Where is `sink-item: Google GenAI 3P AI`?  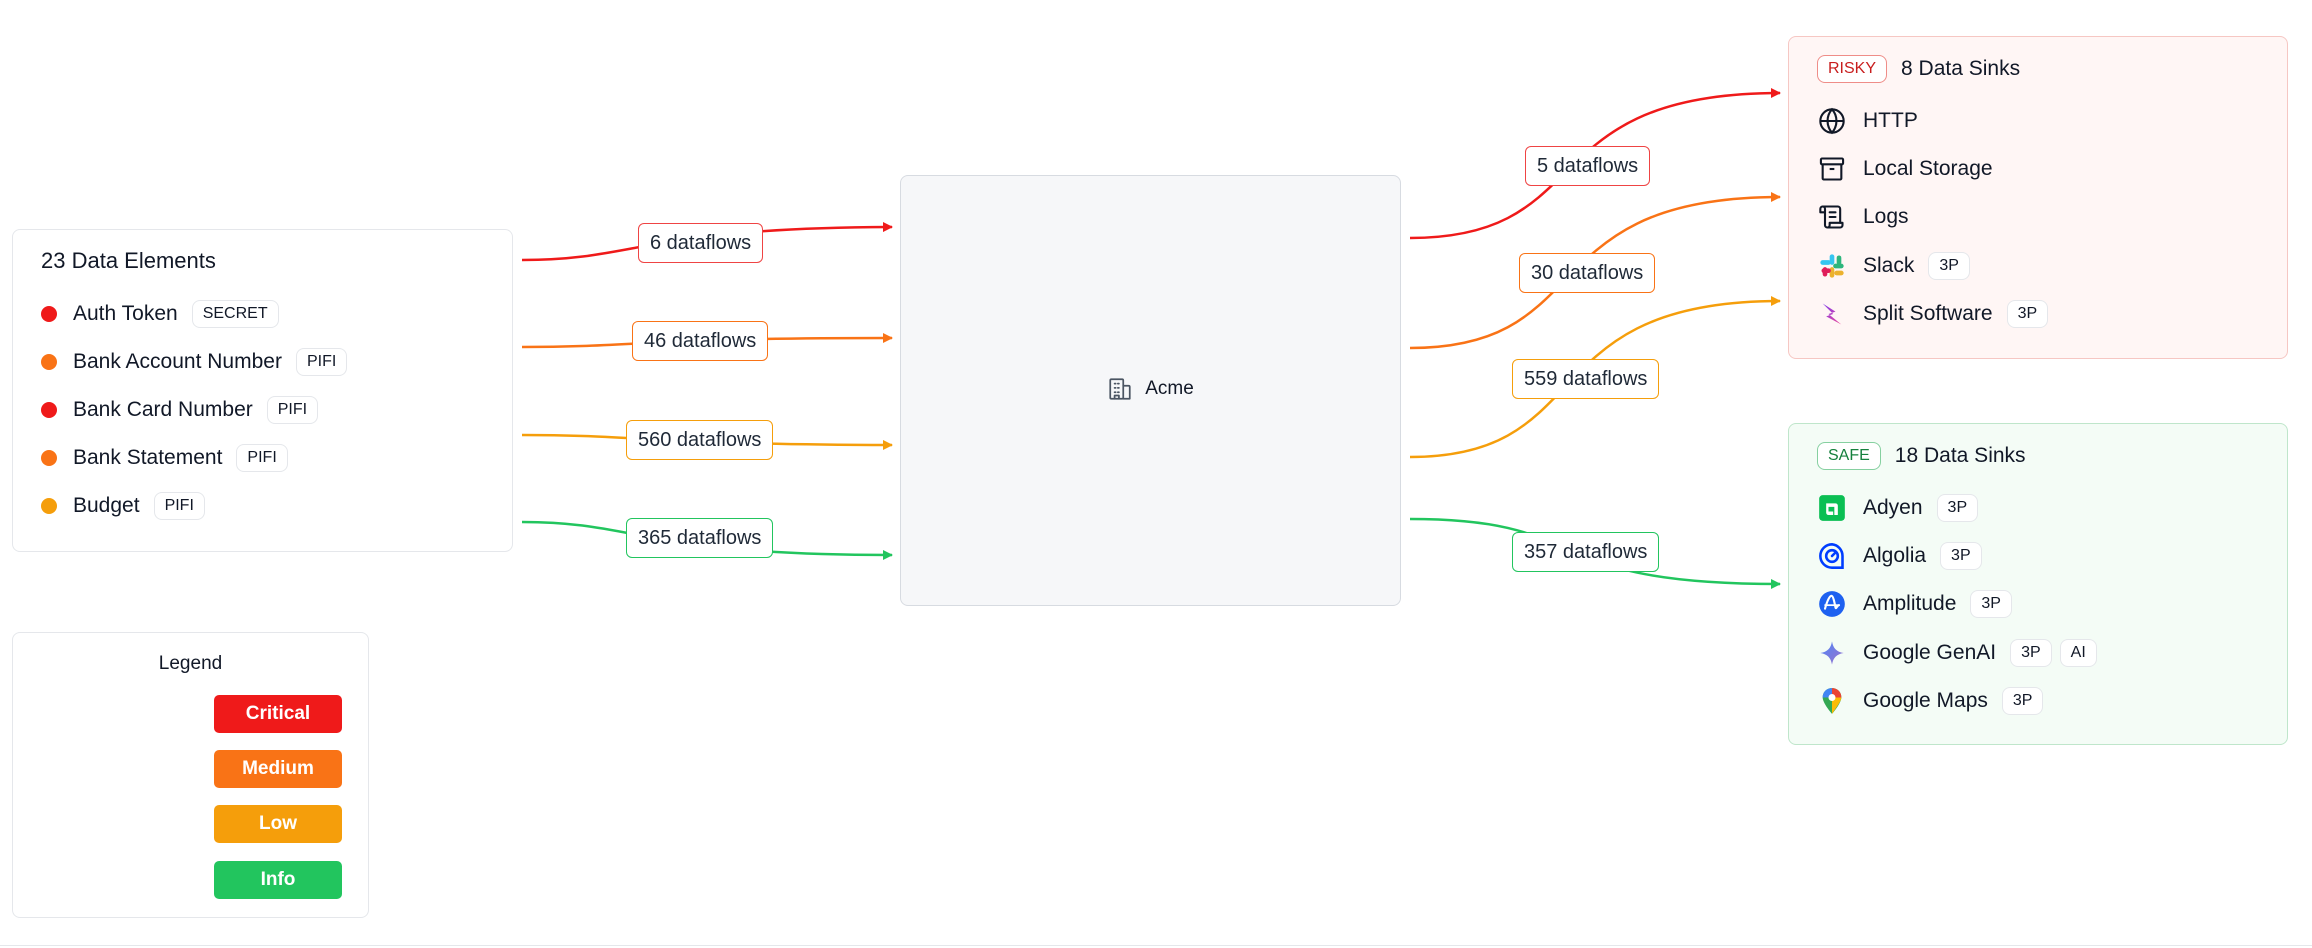
sink-item: Google GenAI 3P AI is located at coordinates (1957, 653).